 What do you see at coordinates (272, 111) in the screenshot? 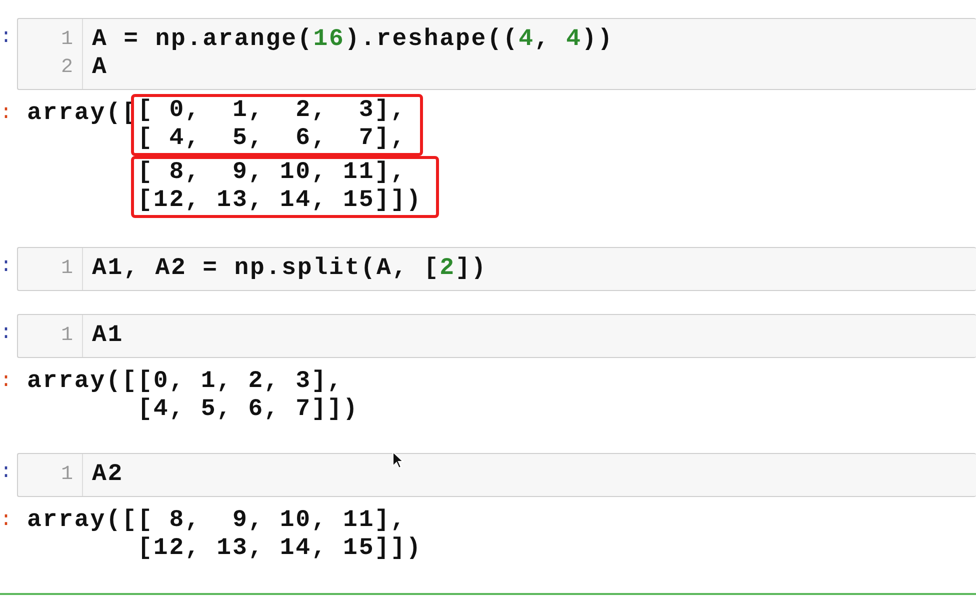
I see `output-text: [ 0, 1, 2, 3],` at bounding box center [272, 111].